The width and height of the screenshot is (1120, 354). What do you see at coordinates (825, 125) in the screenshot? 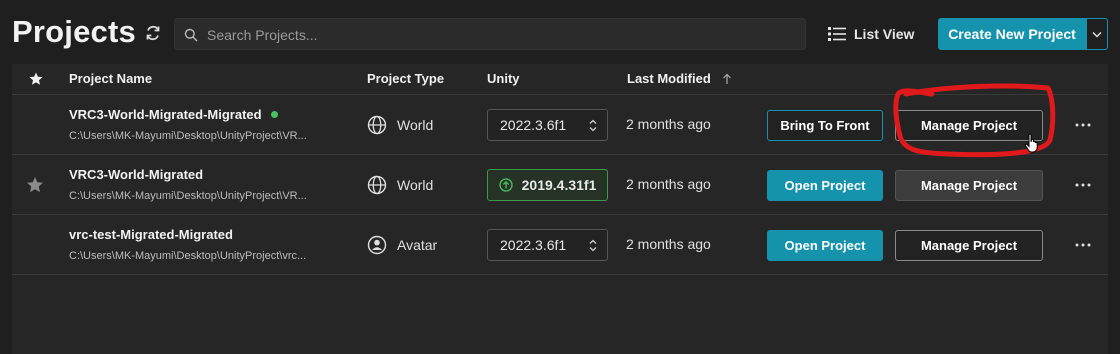
I see `bring-to-front-button: Bring To Front` at bounding box center [825, 125].